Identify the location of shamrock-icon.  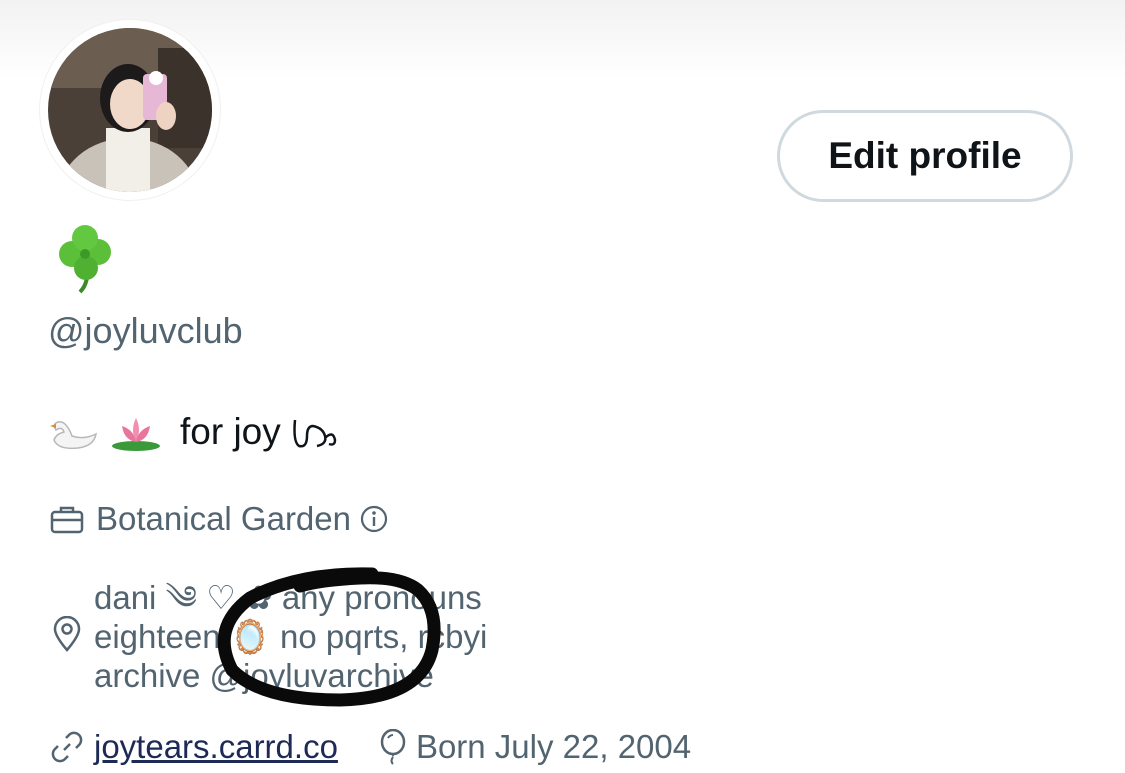
(85, 259).